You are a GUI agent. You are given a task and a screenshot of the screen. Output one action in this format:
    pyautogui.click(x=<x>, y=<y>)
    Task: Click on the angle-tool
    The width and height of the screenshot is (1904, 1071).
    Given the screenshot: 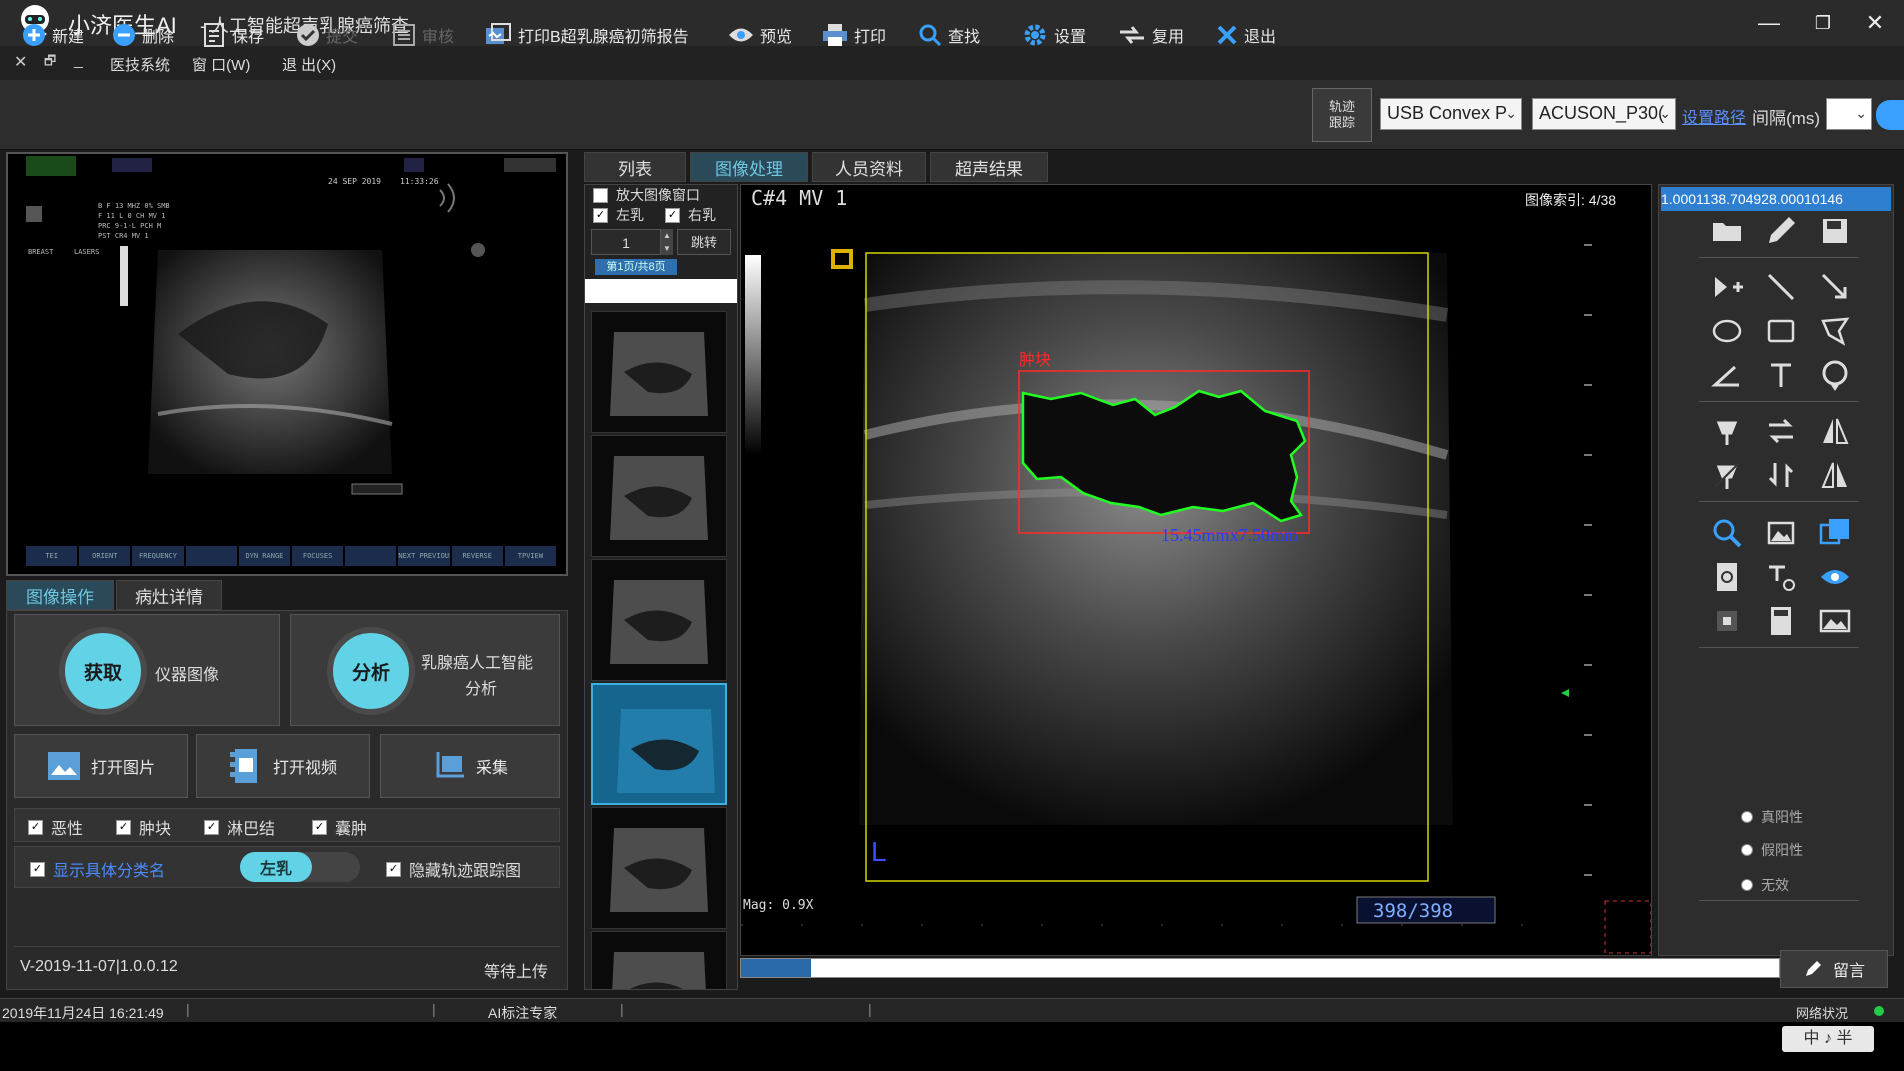 What is the action you would take?
    pyautogui.click(x=1727, y=375)
    